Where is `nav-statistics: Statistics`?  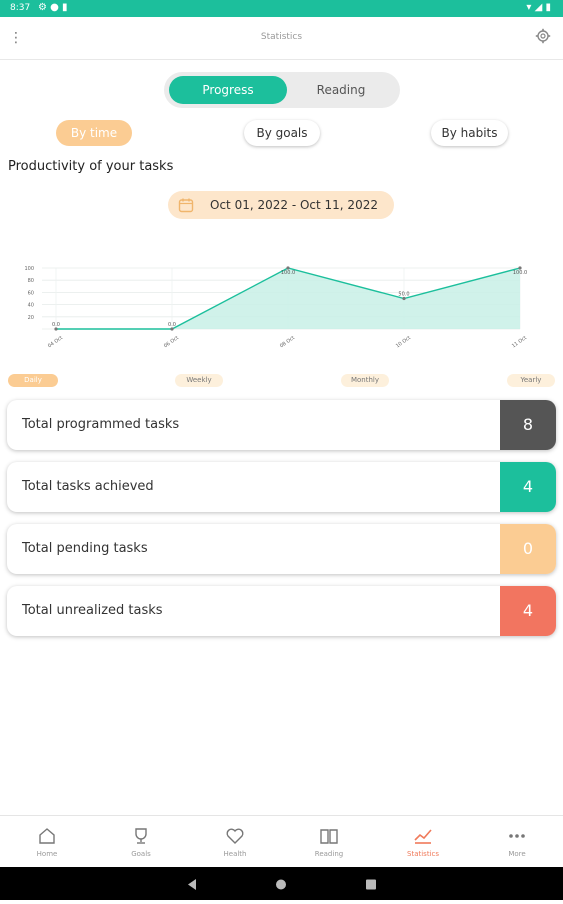 nav-statistics: Statistics is located at coordinates (423, 842).